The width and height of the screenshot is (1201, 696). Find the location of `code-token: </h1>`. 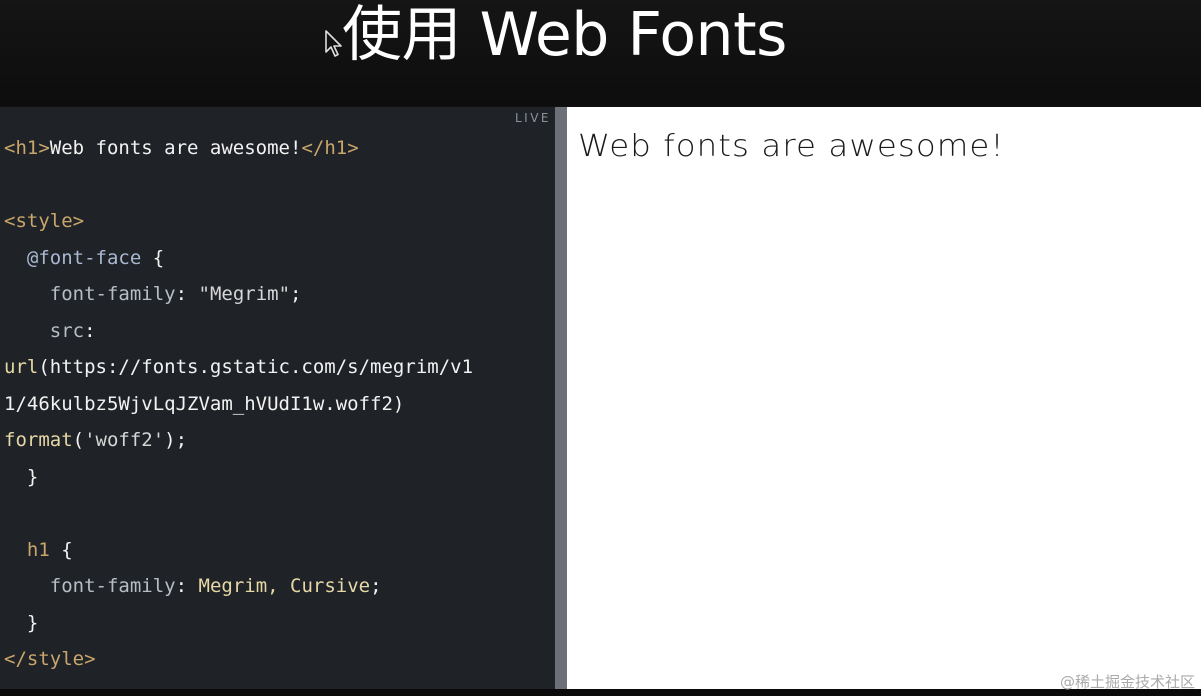

code-token: </h1> is located at coordinates (330, 148).